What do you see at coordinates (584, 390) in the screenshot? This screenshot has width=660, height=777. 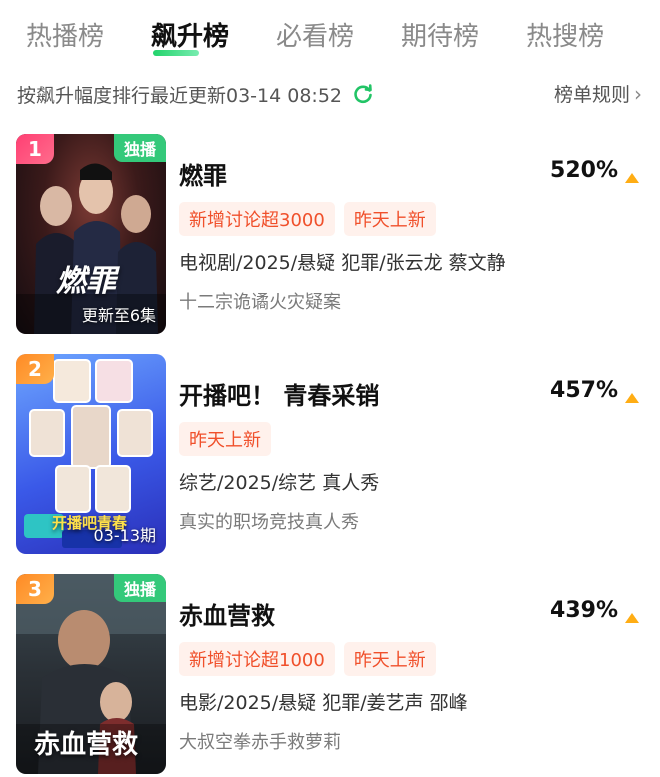 I see `rise-percent-value: 457%` at bounding box center [584, 390].